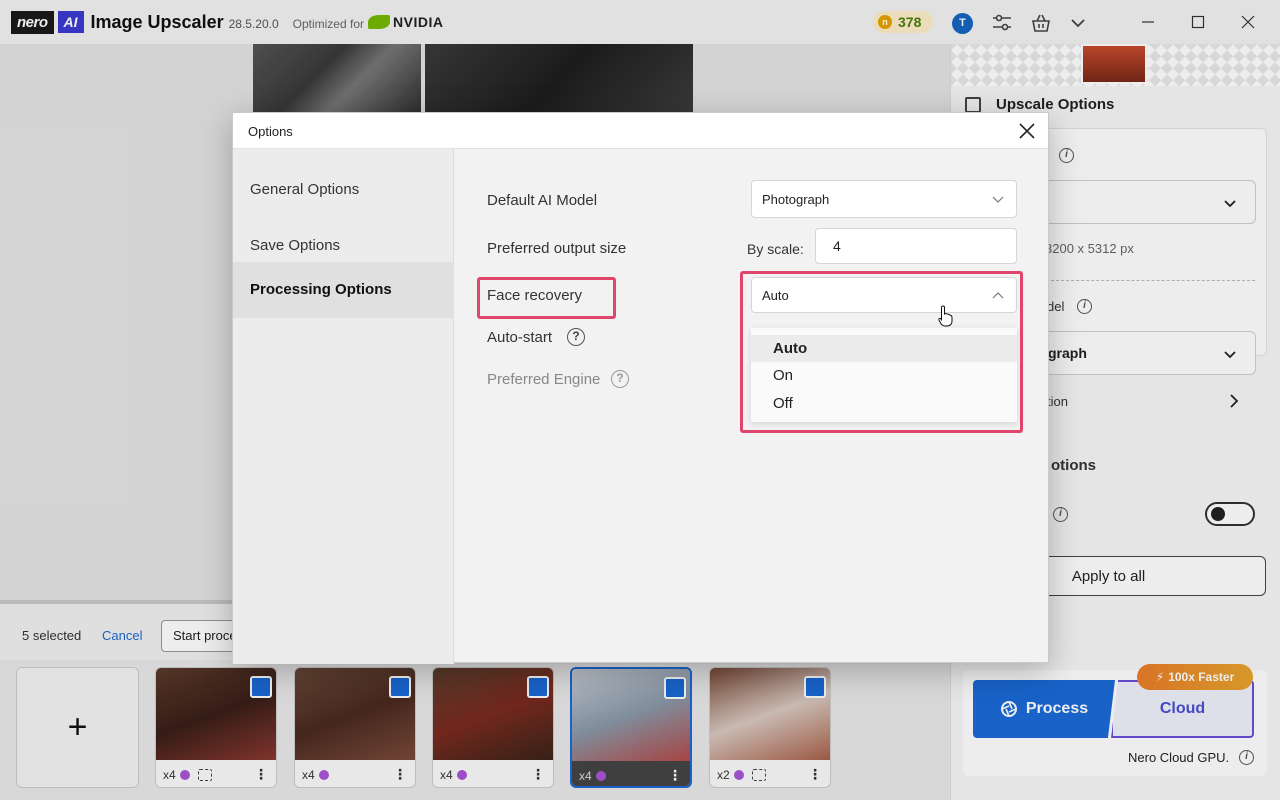  I want to click on dialog-titlebar: Options, so click(640, 131).